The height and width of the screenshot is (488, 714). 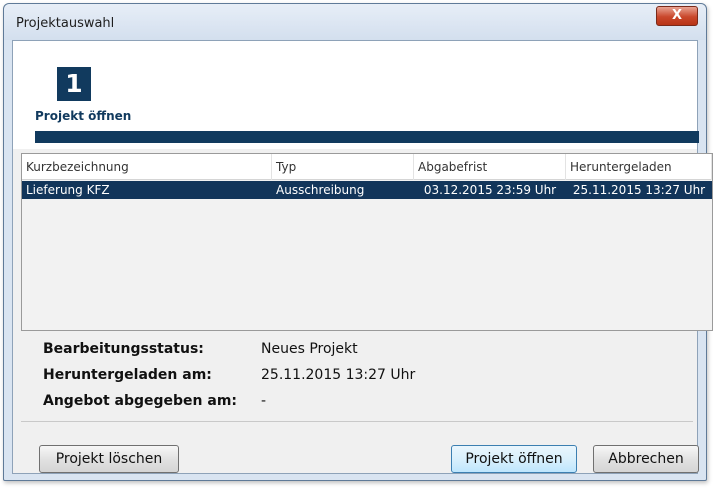 I want to click on window-title: Projektauswahl, so click(x=65, y=23).